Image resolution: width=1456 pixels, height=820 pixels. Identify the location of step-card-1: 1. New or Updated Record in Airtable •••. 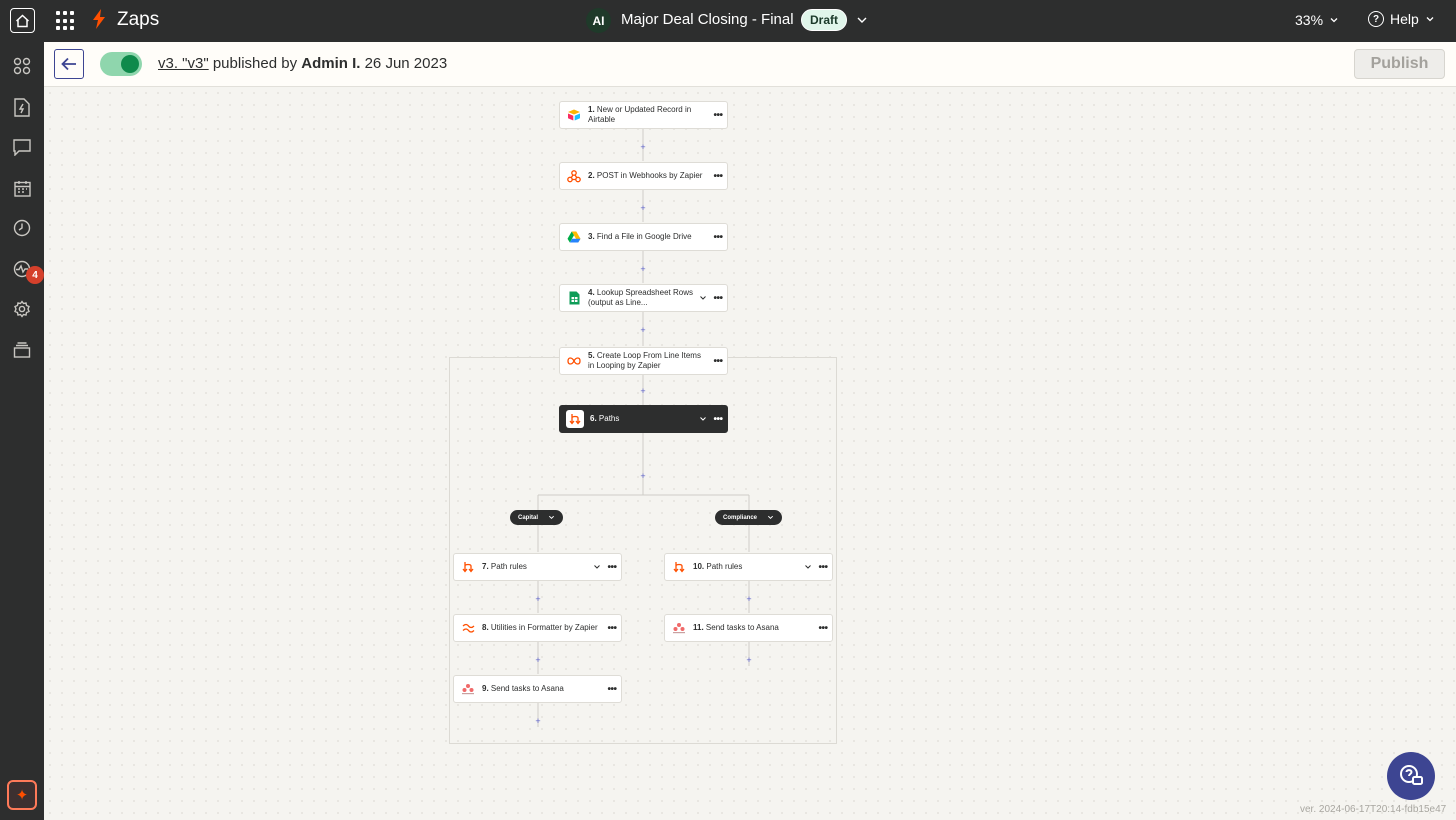
(643, 115).